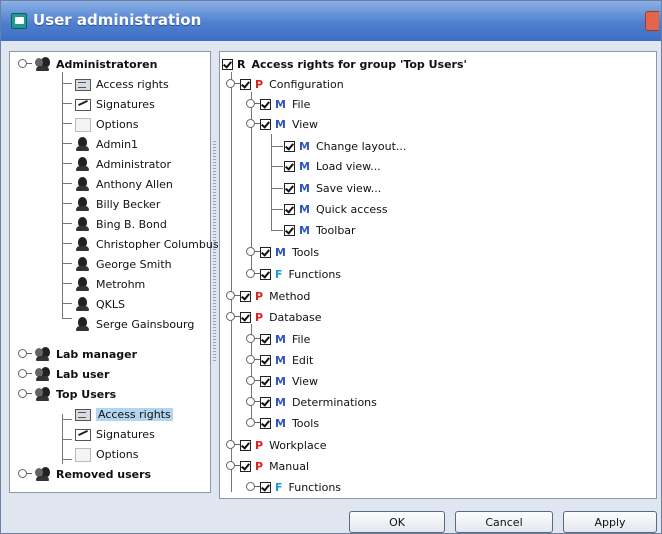 The height and width of the screenshot is (534, 662). Describe the element at coordinates (85, 354) in the screenshot. I see `tree-item-lab-manager: Lab manager` at that location.